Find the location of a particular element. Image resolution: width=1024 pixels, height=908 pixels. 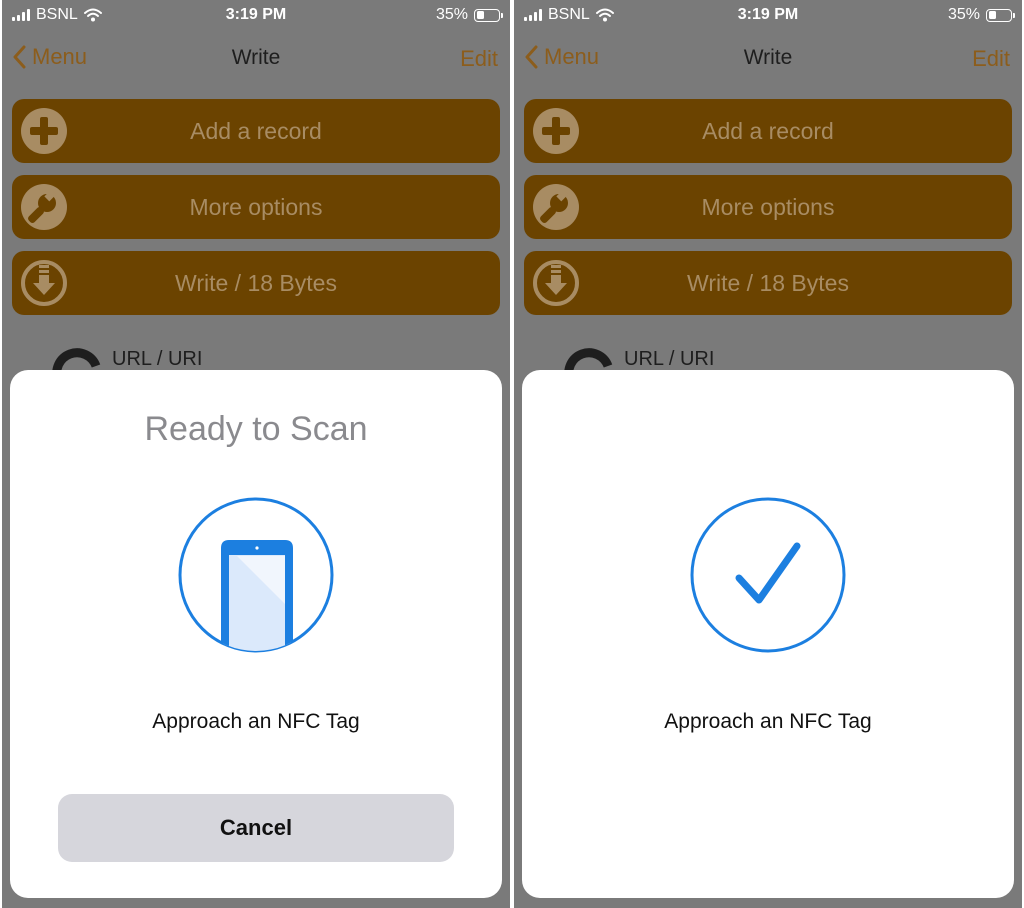

sheet-title: Ready to Scan is located at coordinates (256, 429).